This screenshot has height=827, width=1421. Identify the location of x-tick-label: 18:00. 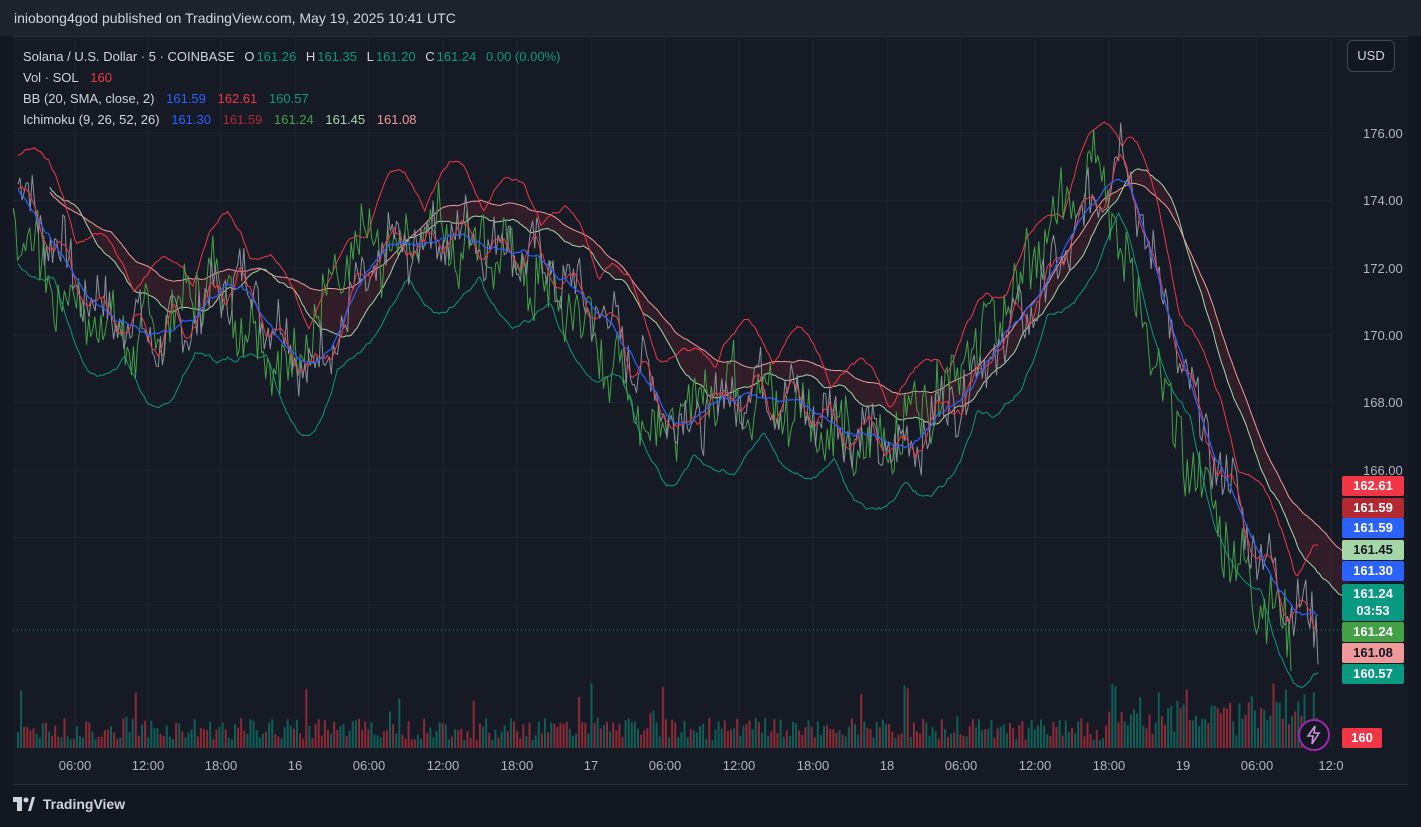
(517, 765).